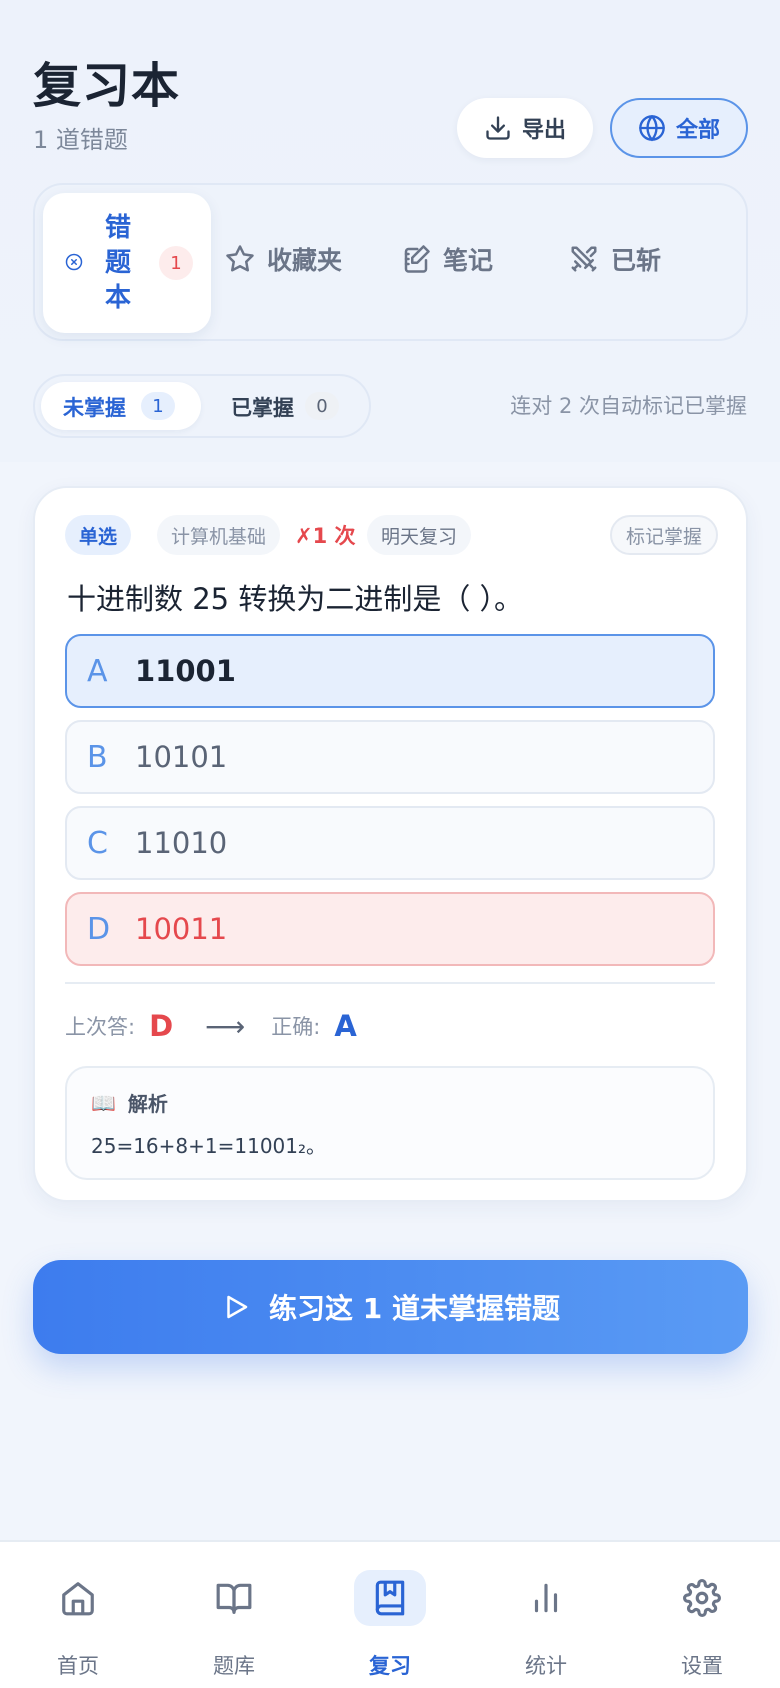  I want to click on practice-button-label: 练习这 1 道未掌握错题, so click(414, 1308).